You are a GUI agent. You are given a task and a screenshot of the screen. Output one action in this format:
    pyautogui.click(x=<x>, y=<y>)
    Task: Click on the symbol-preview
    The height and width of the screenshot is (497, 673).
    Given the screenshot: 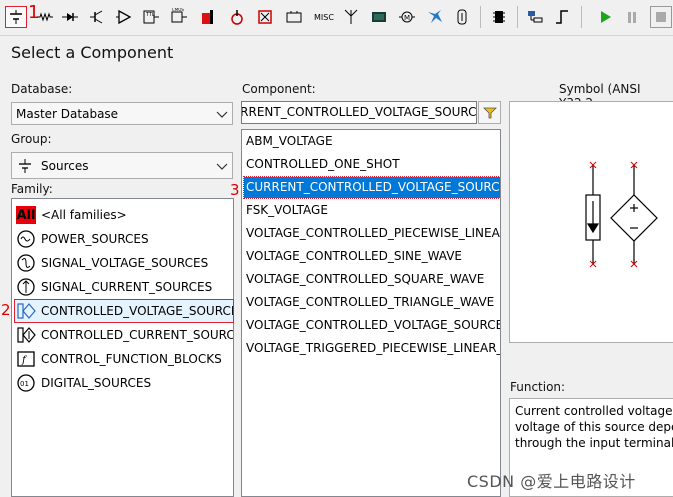 What is the action you would take?
    pyautogui.click(x=591, y=222)
    